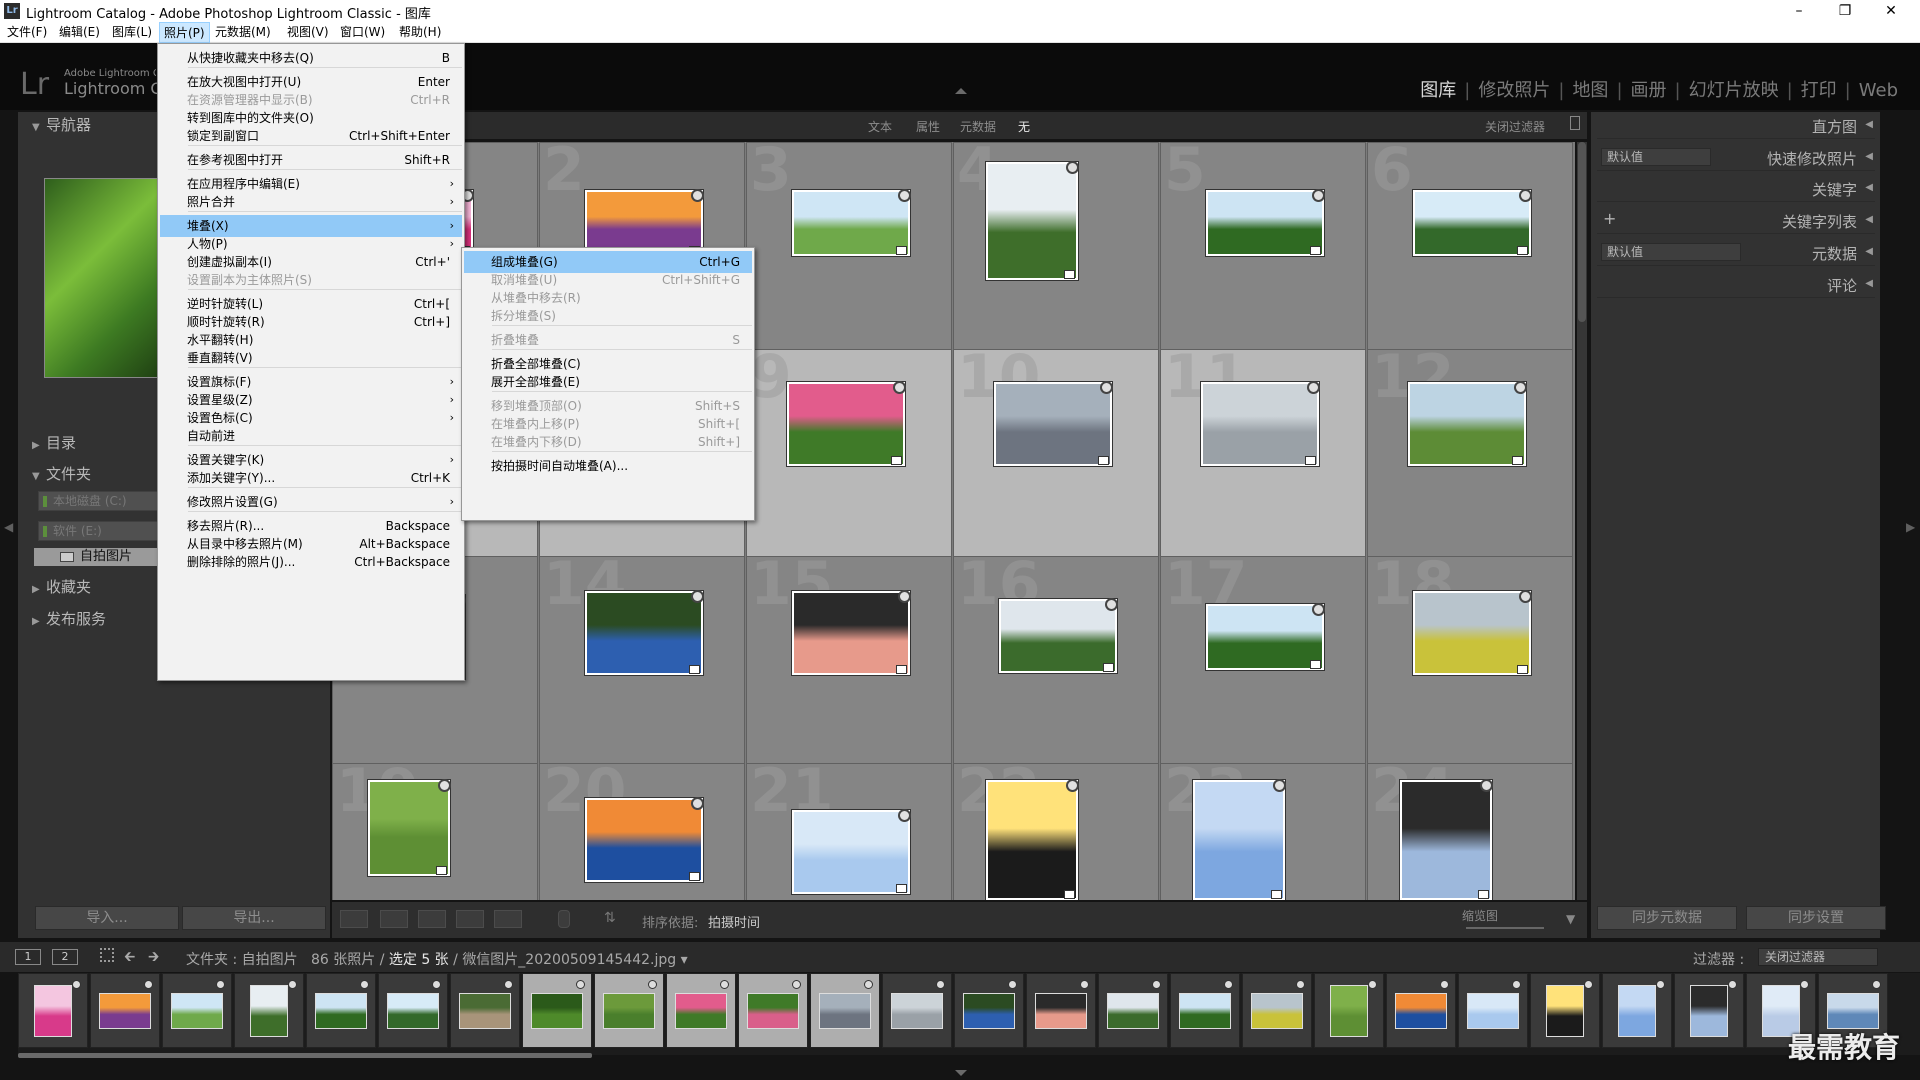 This screenshot has width=1920, height=1080. Describe the element at coordinates (1736, 157) in the screenshot. I see `quick-develop-header: 默认值 快速修改照片 ◀` at that location.